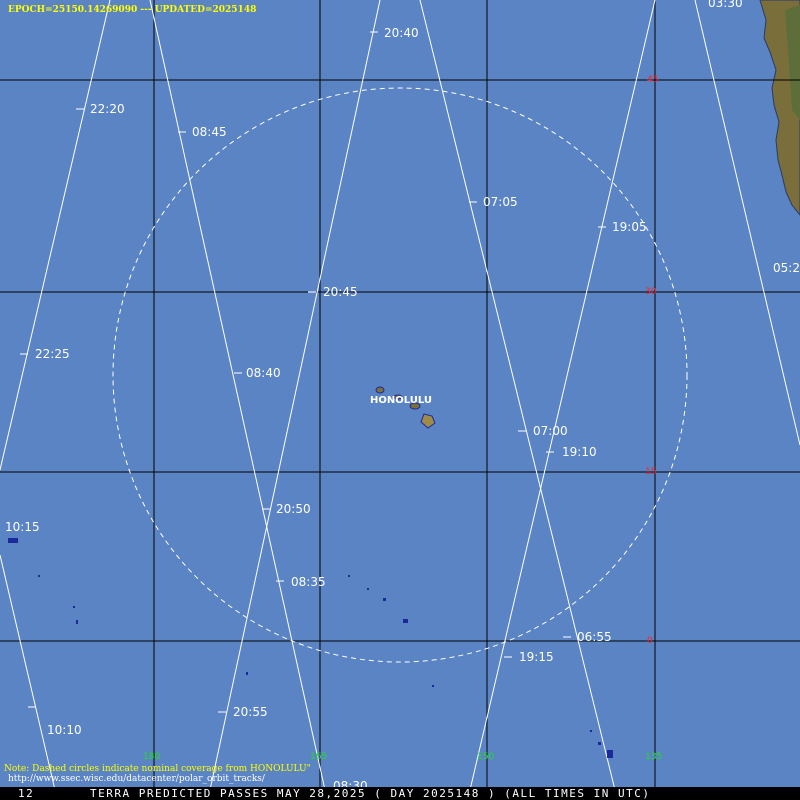 The height and width of the screenshot is (800, 800). What do you see at coordinates (380, 390) in the screenshot?
I see `island-kauai` at bounding box center [380, 390].